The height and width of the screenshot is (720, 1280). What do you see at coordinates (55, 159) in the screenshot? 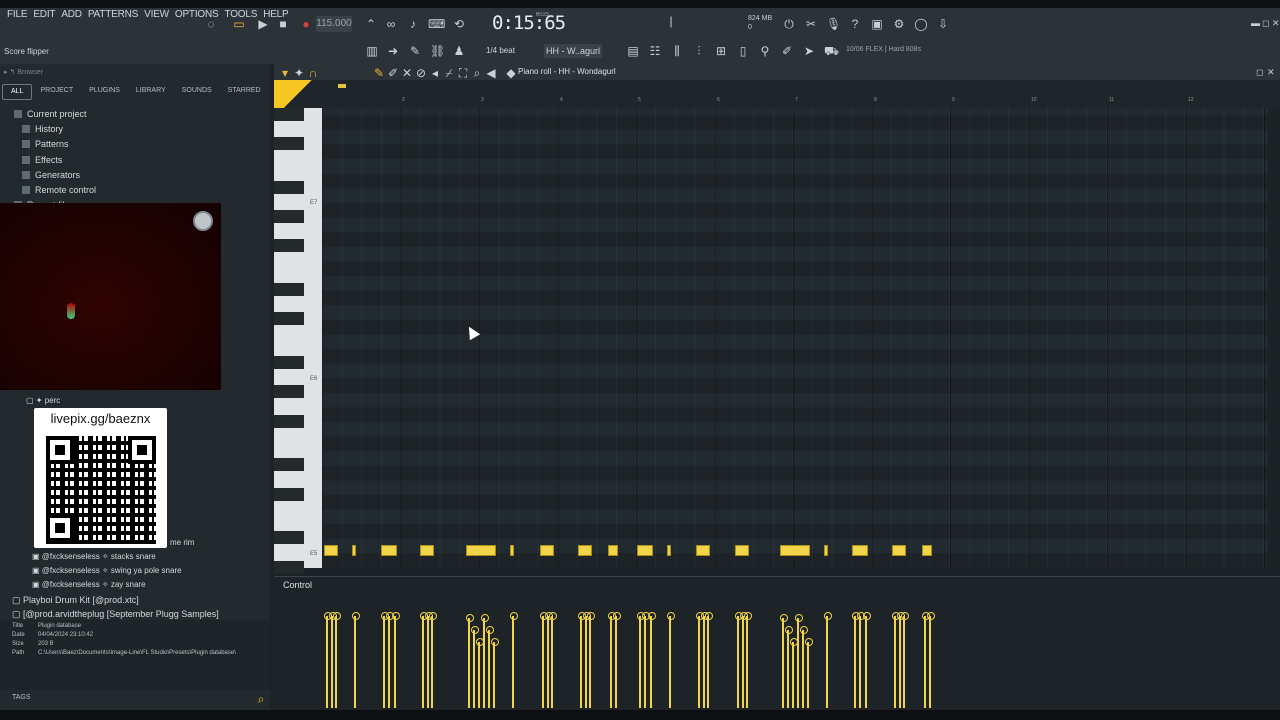
I see `tree-item-effects: Effects` at bounding box center [55, 159].